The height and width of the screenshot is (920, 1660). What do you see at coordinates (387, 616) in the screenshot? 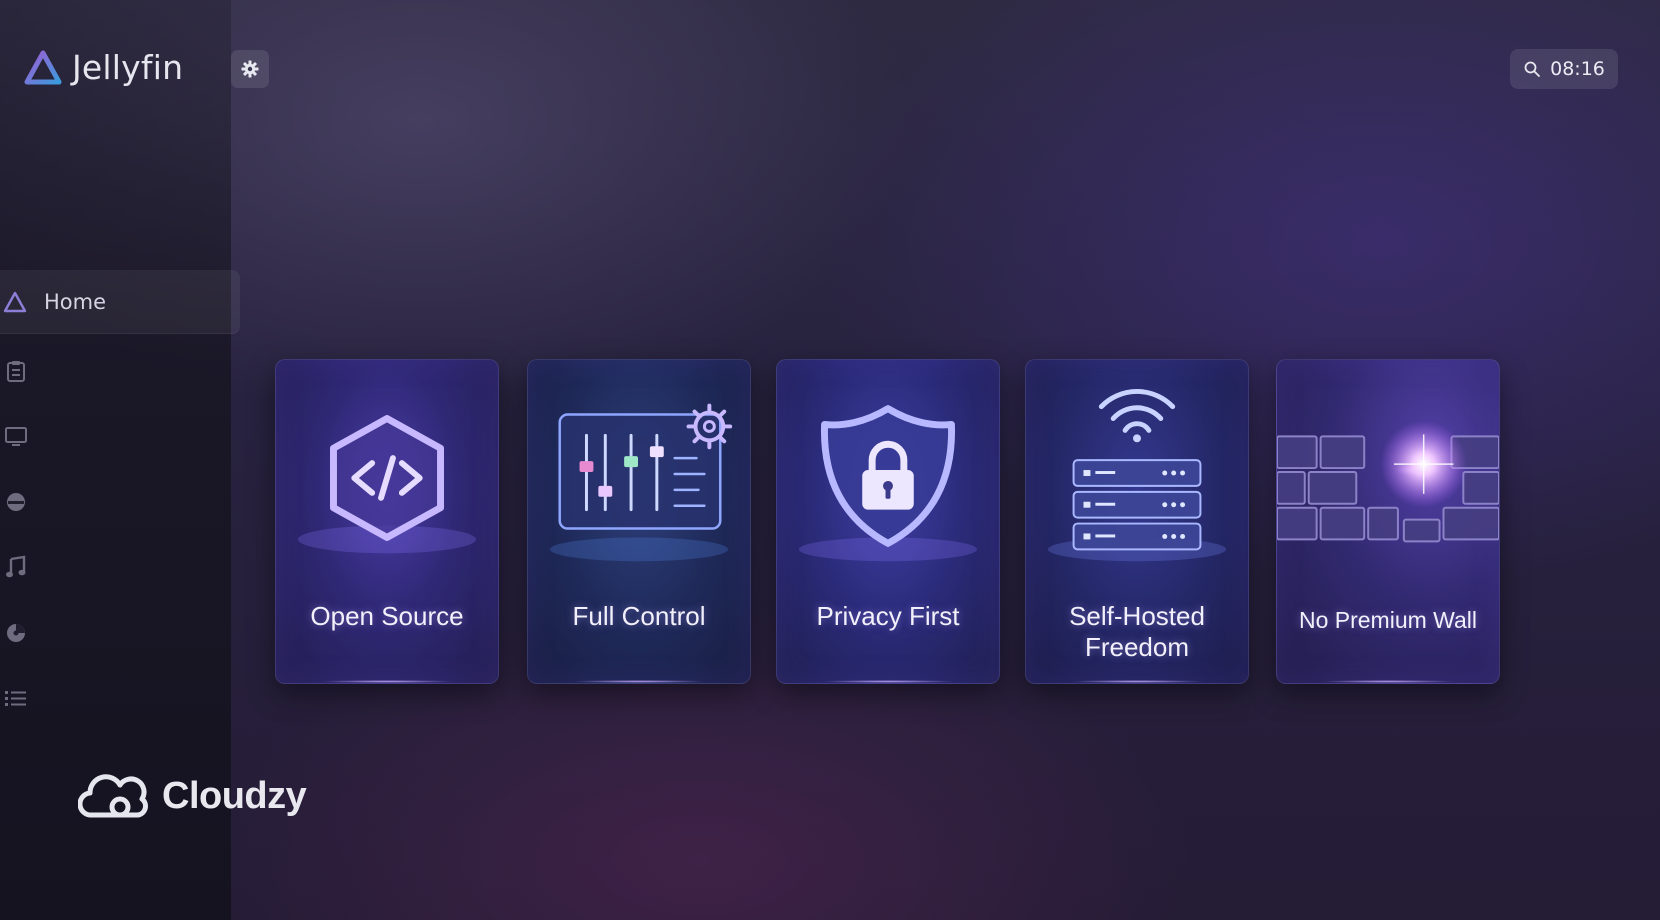
I see `card-label-open-source: Open Source` at bounding box center [387, 616].